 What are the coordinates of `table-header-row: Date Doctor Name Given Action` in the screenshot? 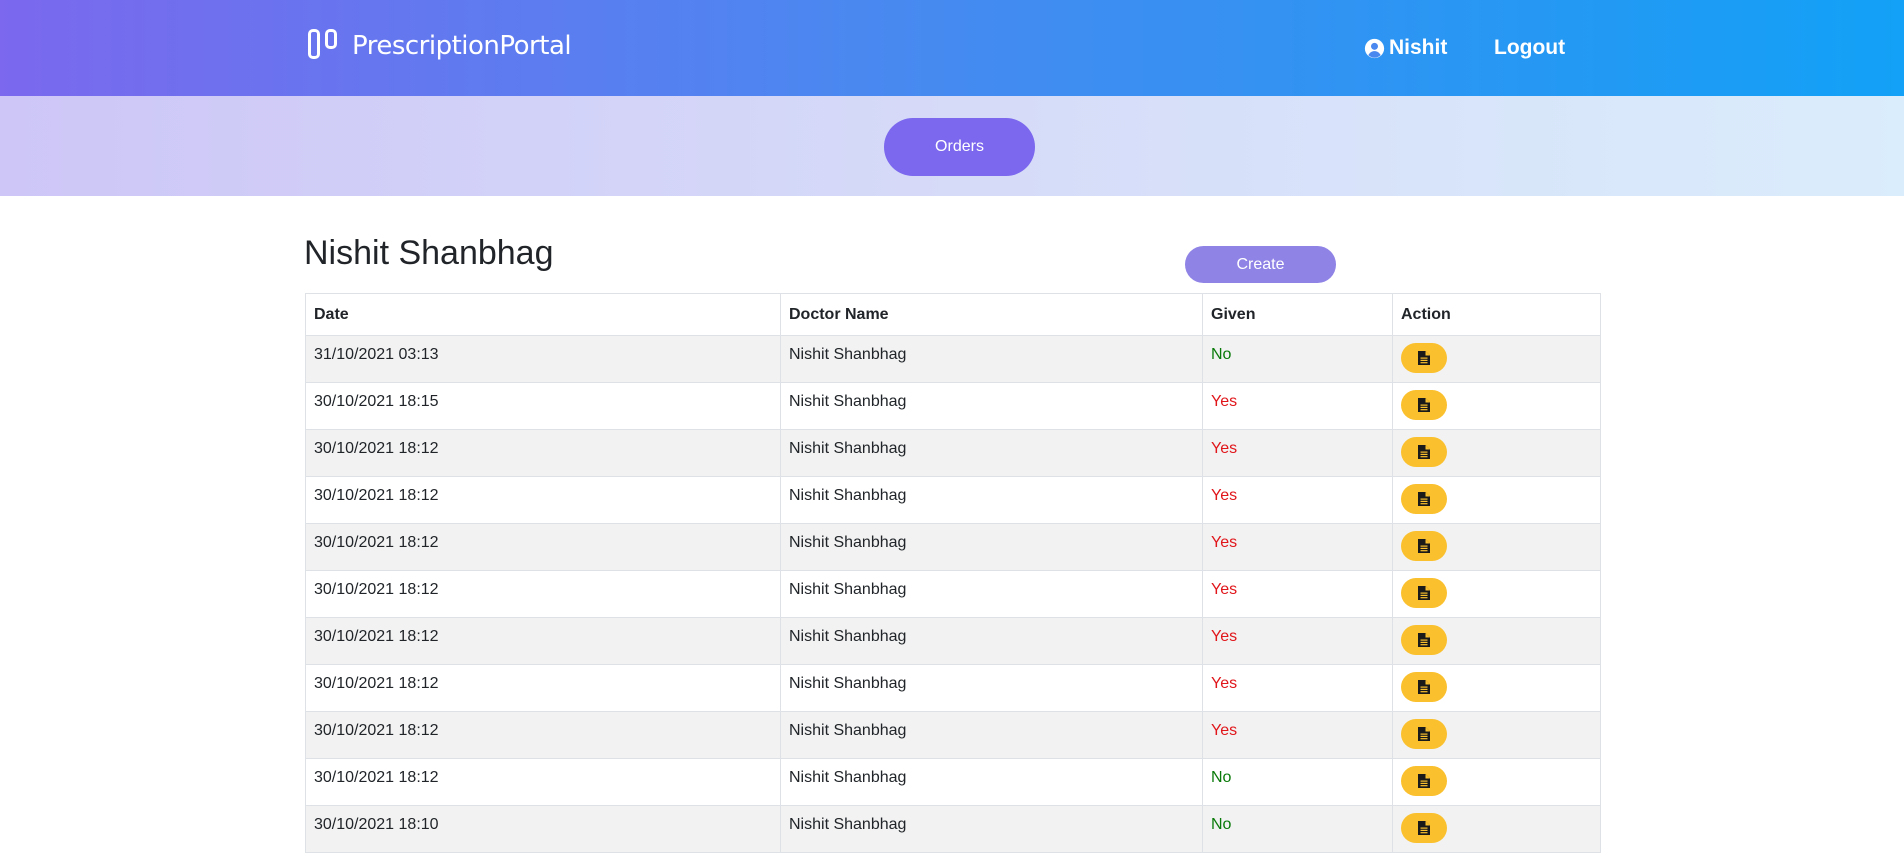 It's located at (953, 314).